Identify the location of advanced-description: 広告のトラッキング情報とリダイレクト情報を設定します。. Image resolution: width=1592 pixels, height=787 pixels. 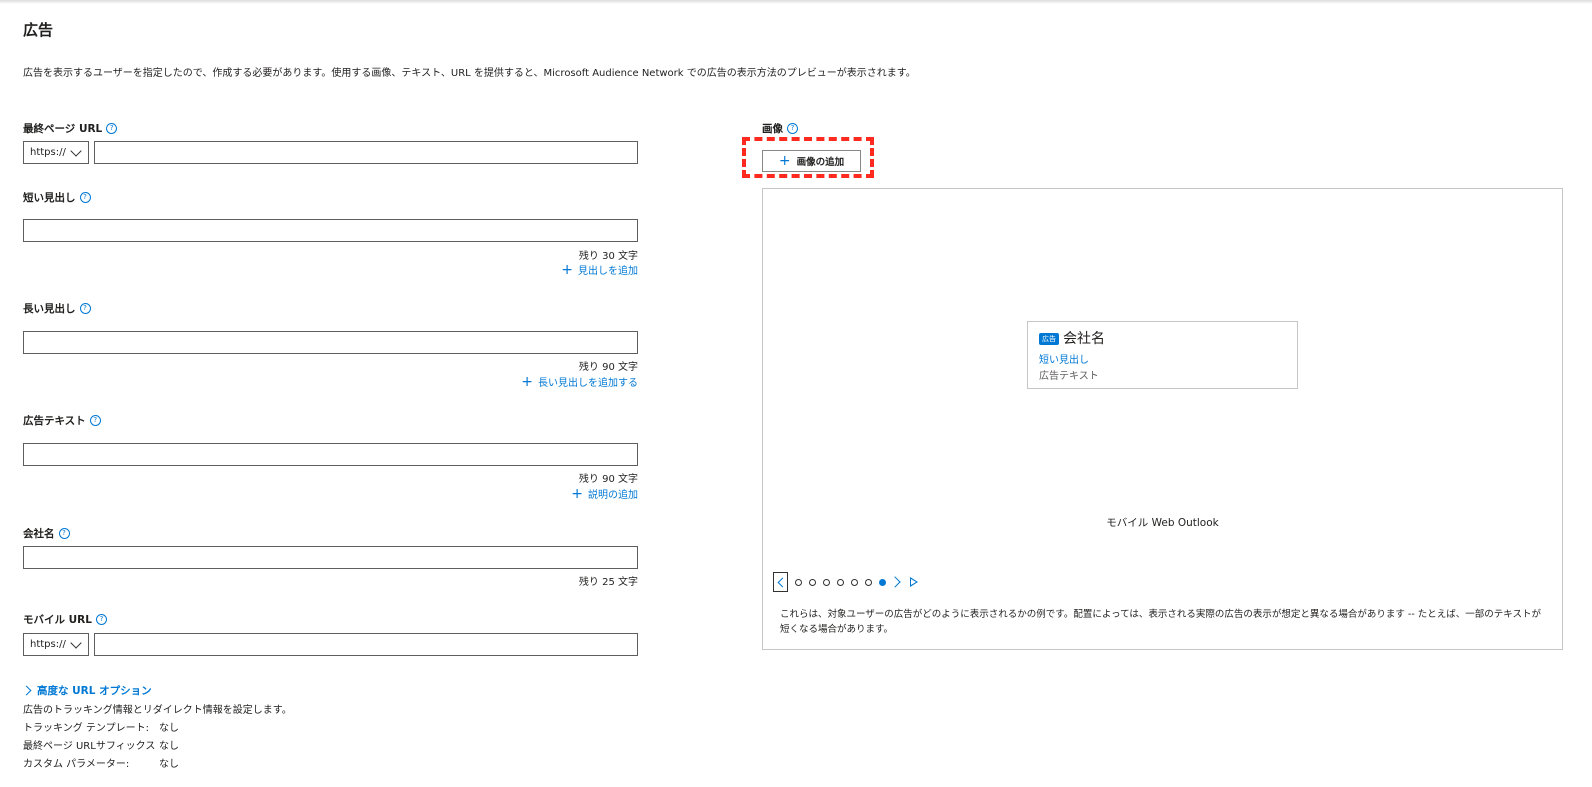
(157, 710).